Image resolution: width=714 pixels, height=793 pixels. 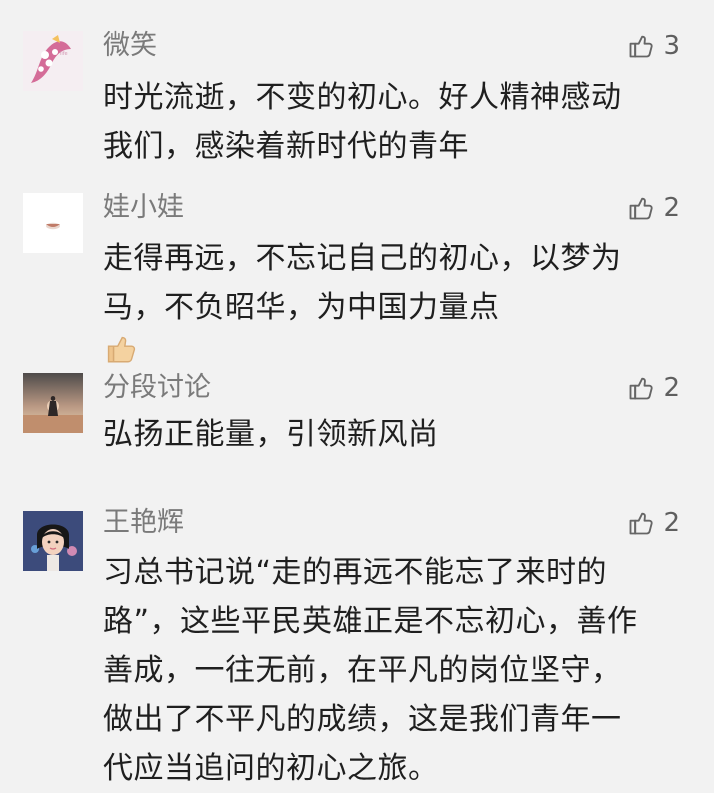 I want to click on comment-line: 路”，这些平民英雄正是不忘初心，善作, so click(x=370, y=621).